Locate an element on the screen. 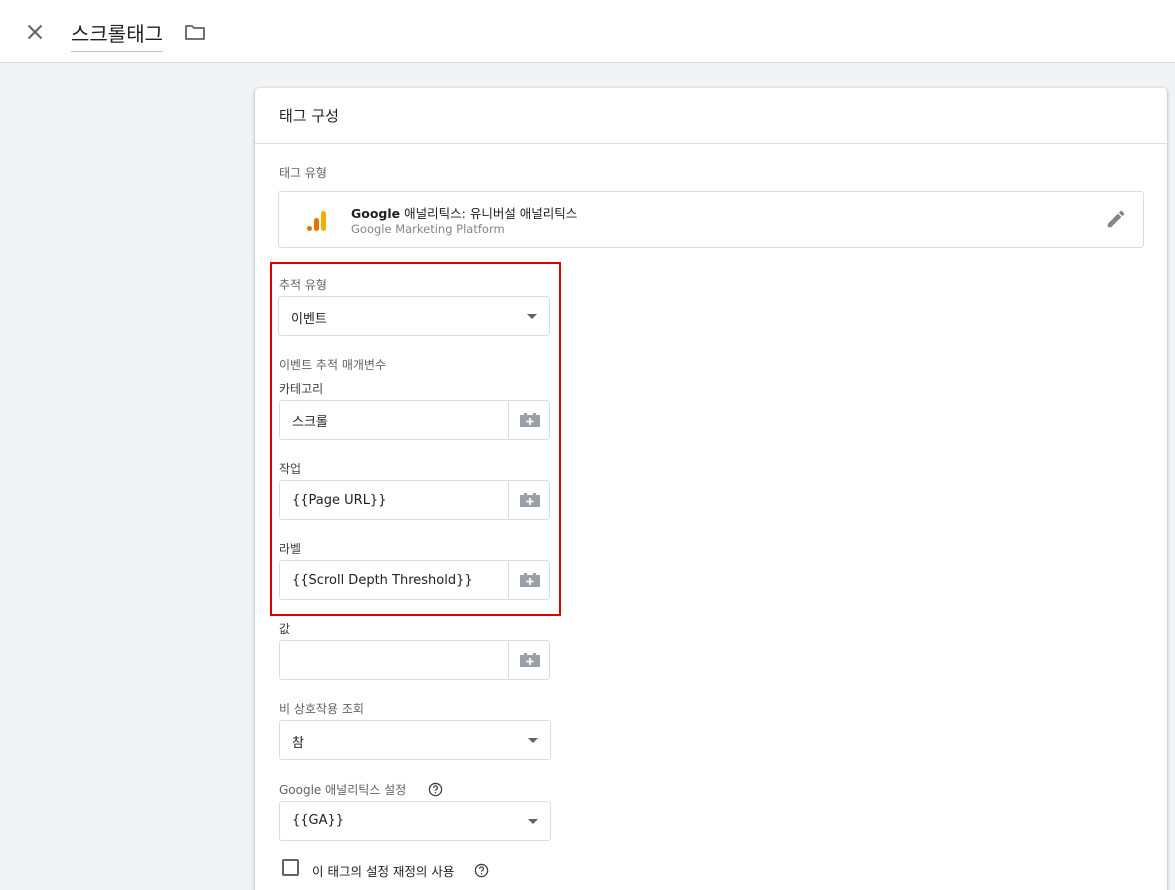 The image size is (1175, 890). tag-type-name: Google 애널리틱스: 유니버설 애널리틱스 is located at coordinates (464, 212).